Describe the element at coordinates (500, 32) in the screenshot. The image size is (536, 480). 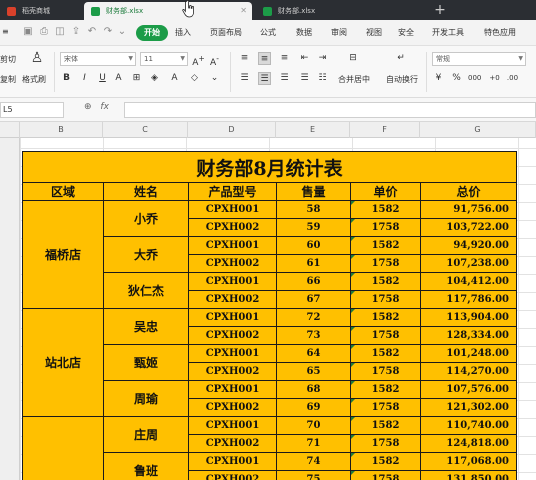
I see `menu-special: 特色应用` at that location.